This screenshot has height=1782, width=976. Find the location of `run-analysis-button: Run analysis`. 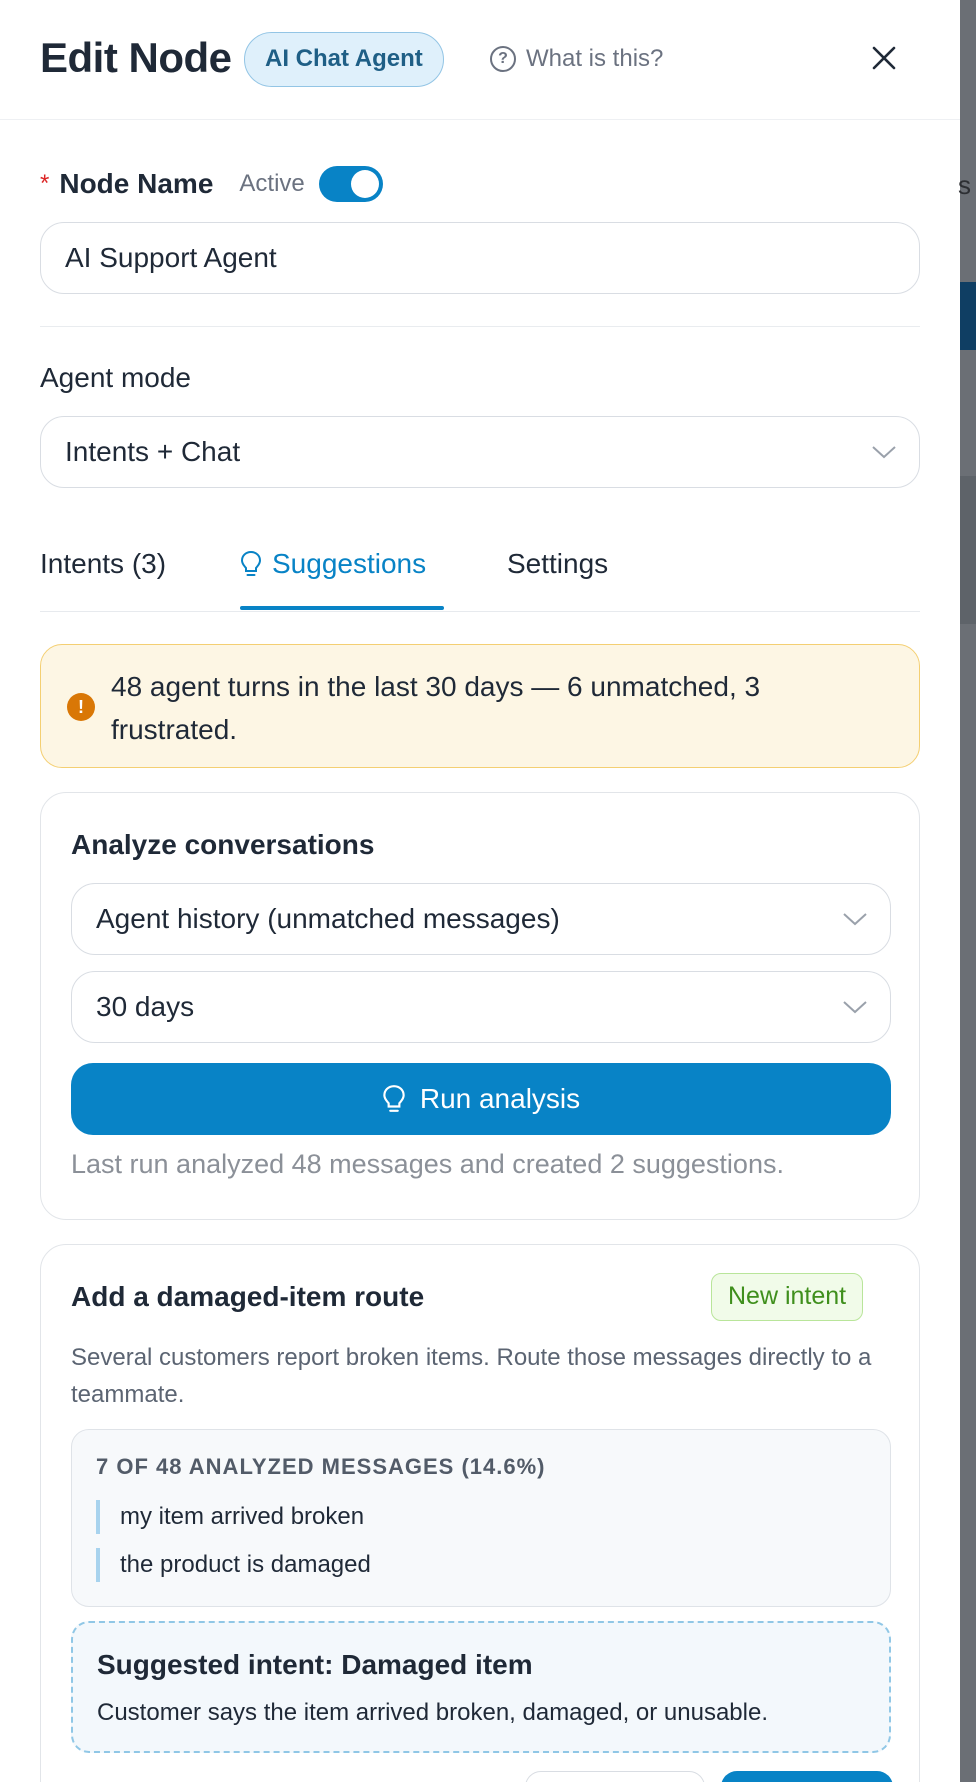

run-analysis-button: Run analysis is located at coordinates (481, 1099).